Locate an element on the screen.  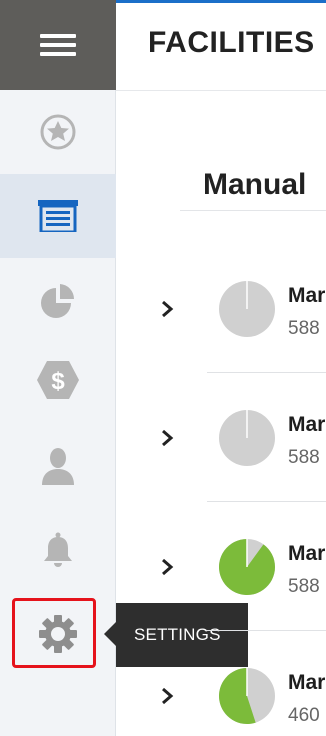
bell-icon is located at coordinates (58, 549).